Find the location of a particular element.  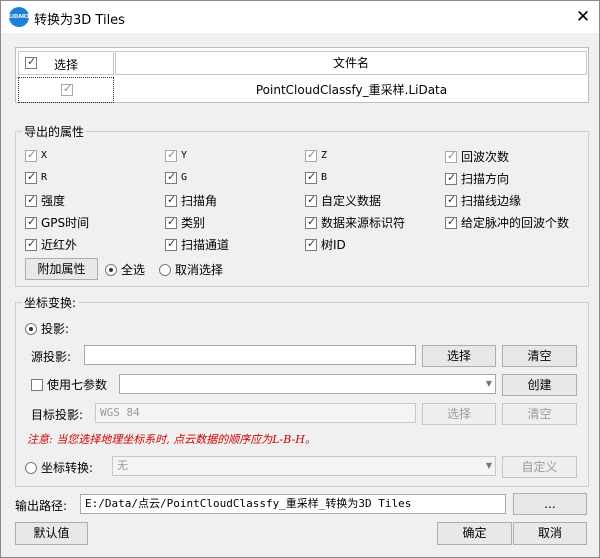

attribute-checkbox: 扫描角 is located at coordinates (191, 200).